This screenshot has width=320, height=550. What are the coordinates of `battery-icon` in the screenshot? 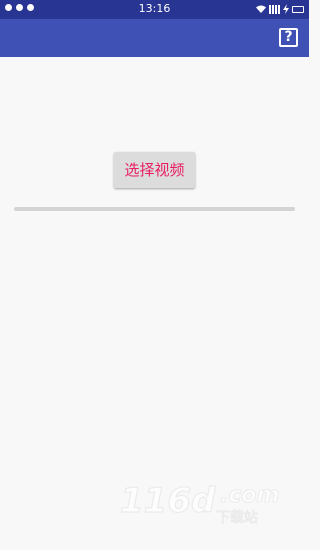 It's located at (298, 9).